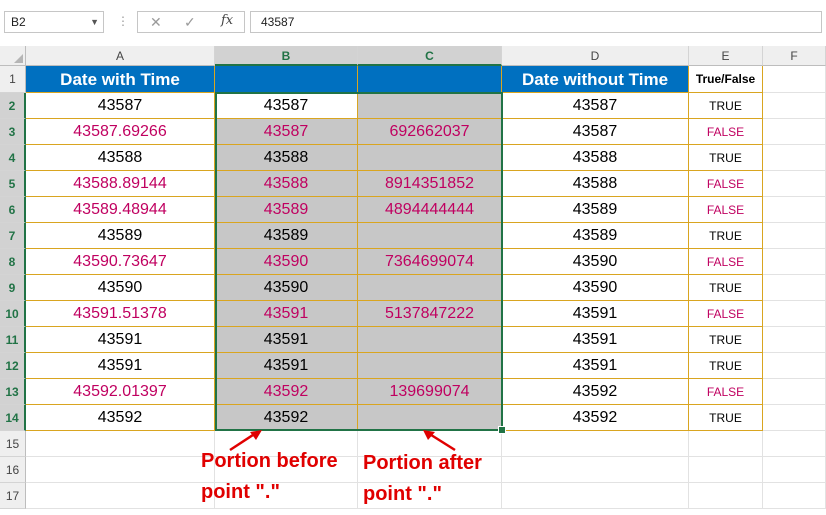 This screenshot has width=826, height=515. What do you see at coordinates (342, 441) in the screenshot?
I see `annotation-arrows` at bounding box center [342, 441].